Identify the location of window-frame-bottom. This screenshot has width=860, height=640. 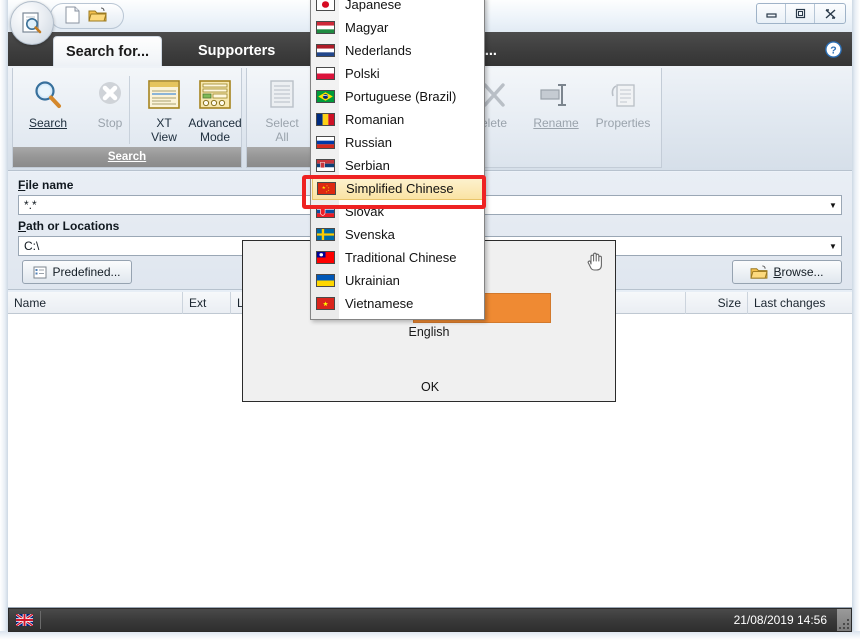
(430, 635).